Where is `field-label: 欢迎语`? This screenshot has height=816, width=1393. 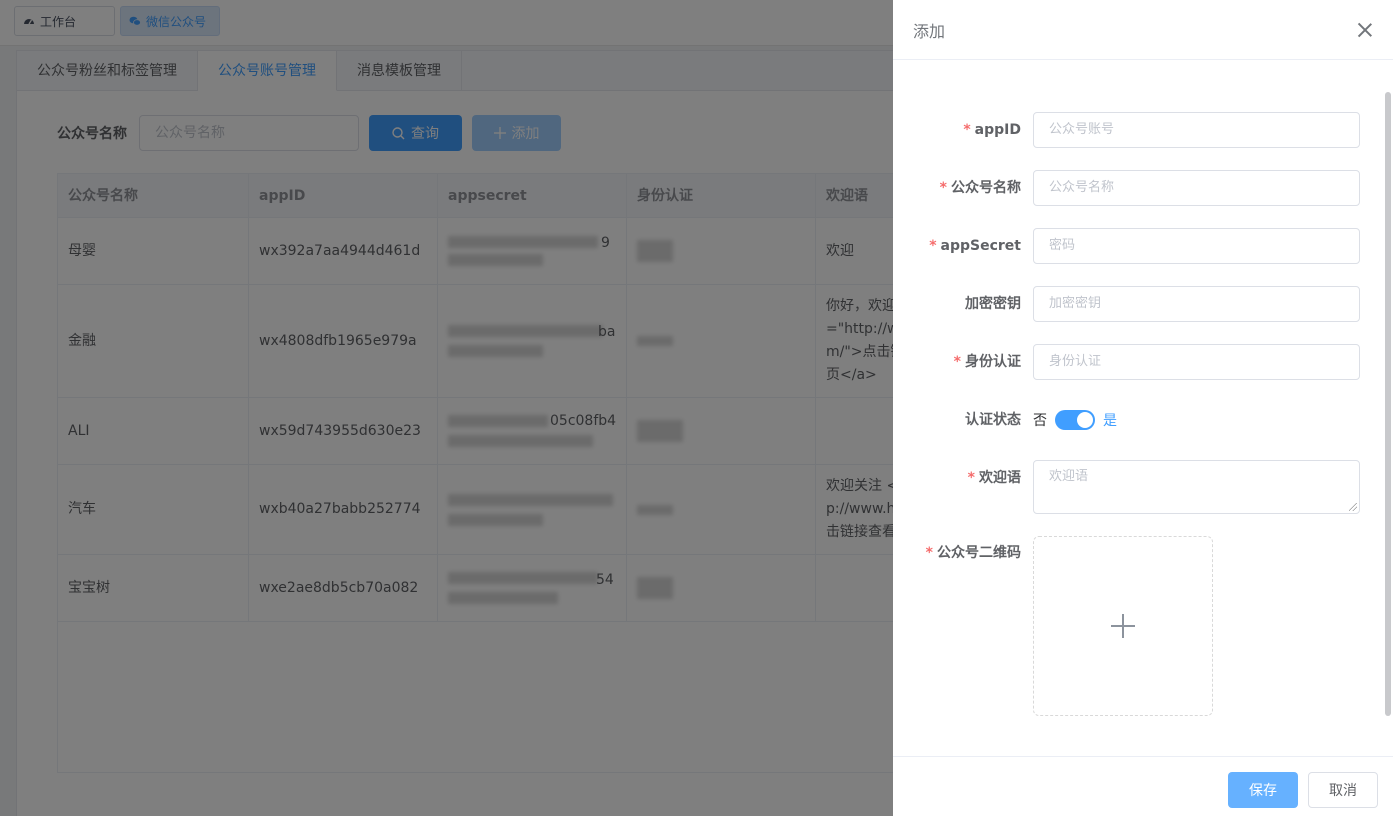 field-label: 欢迎语 is located at coordinates (1000, 478).